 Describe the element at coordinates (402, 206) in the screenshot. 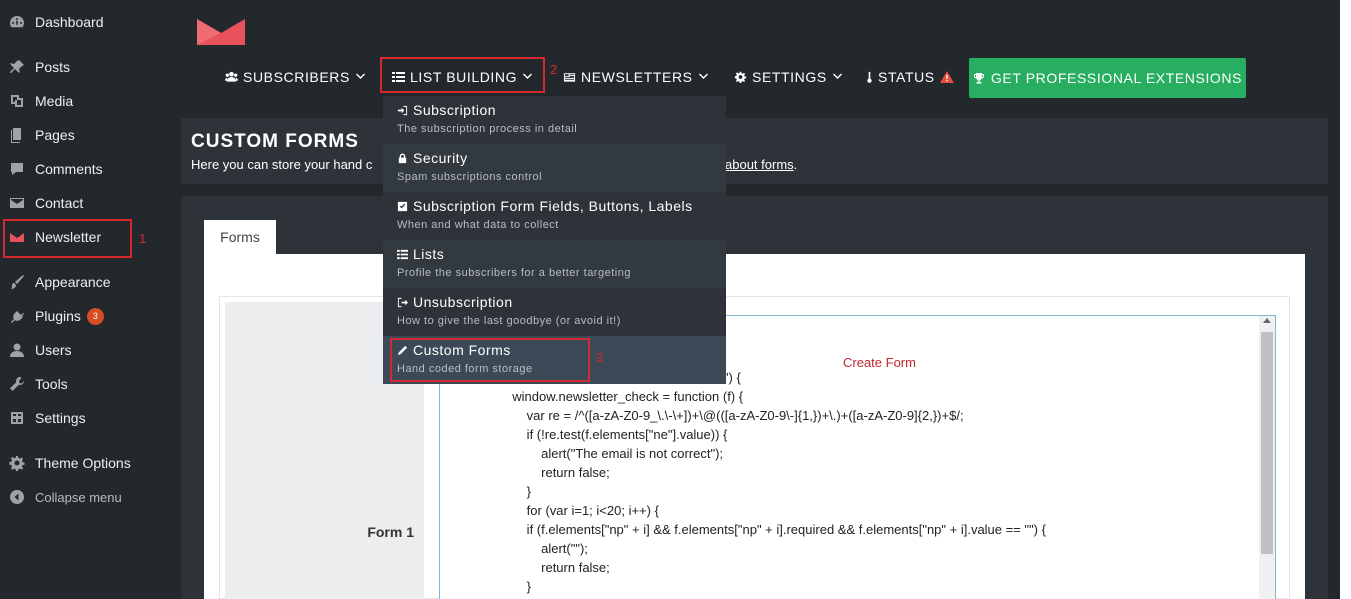

I see `checkbox-icon` at that location.